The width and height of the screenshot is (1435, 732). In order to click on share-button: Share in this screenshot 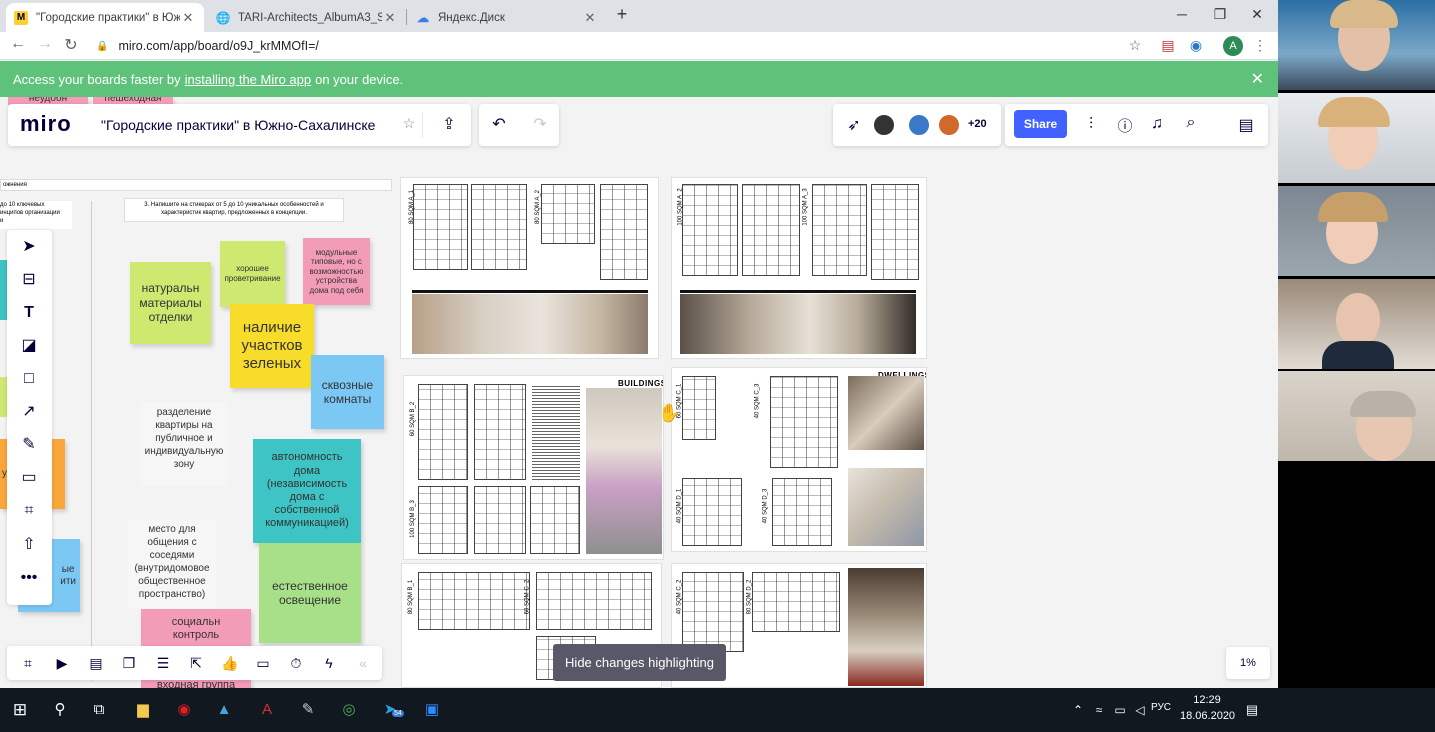, I will do `click(1040, 124)`.